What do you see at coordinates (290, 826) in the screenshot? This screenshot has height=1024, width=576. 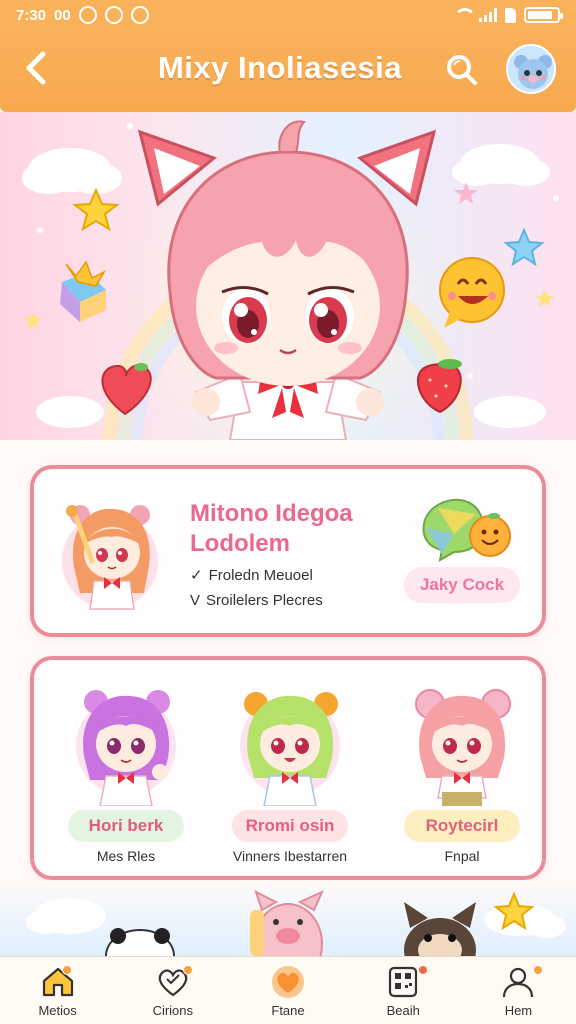 I see `character-badge: Rromi osin` at bounding box center [290, 826].